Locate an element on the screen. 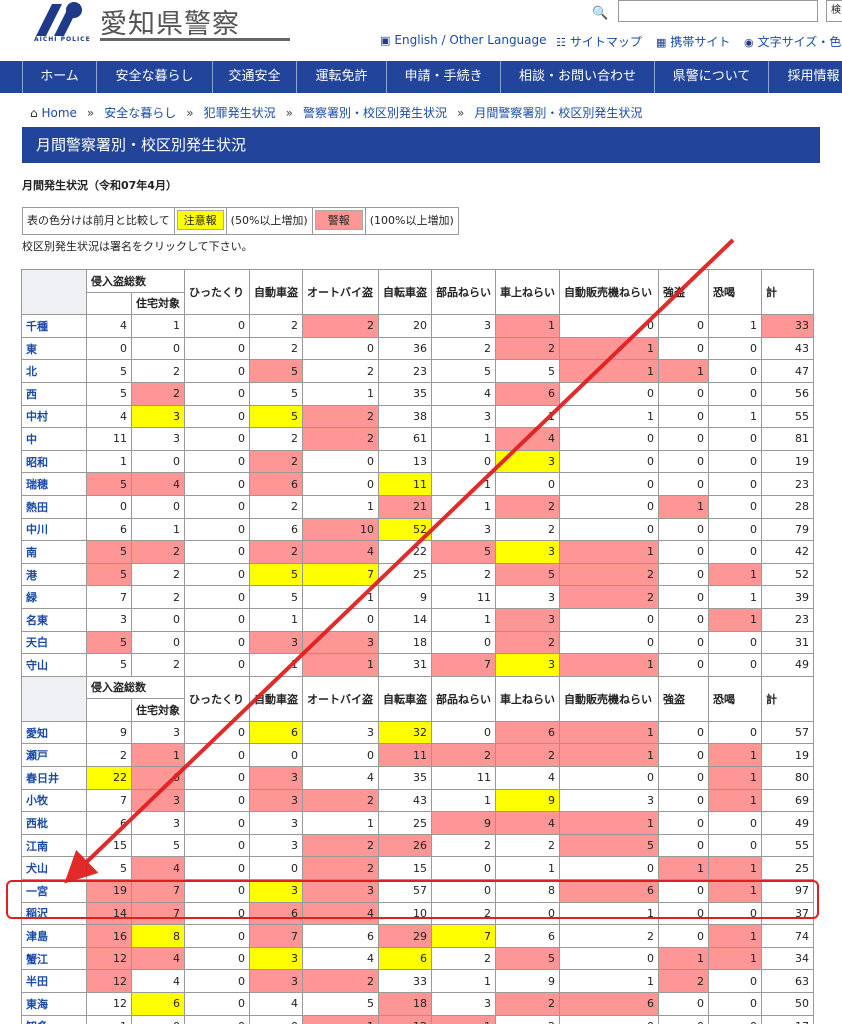 The height and width of the screenshot is (1024, 842). util-sitemap-link: ☷ サイトマップ is located at coordinates (599, 41).